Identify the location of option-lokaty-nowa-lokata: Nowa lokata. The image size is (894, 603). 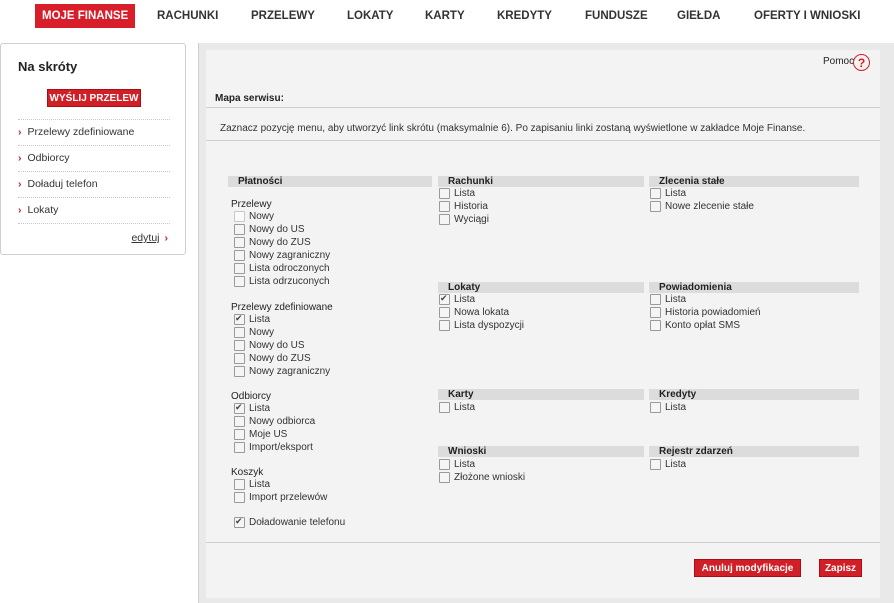
(474, 313).